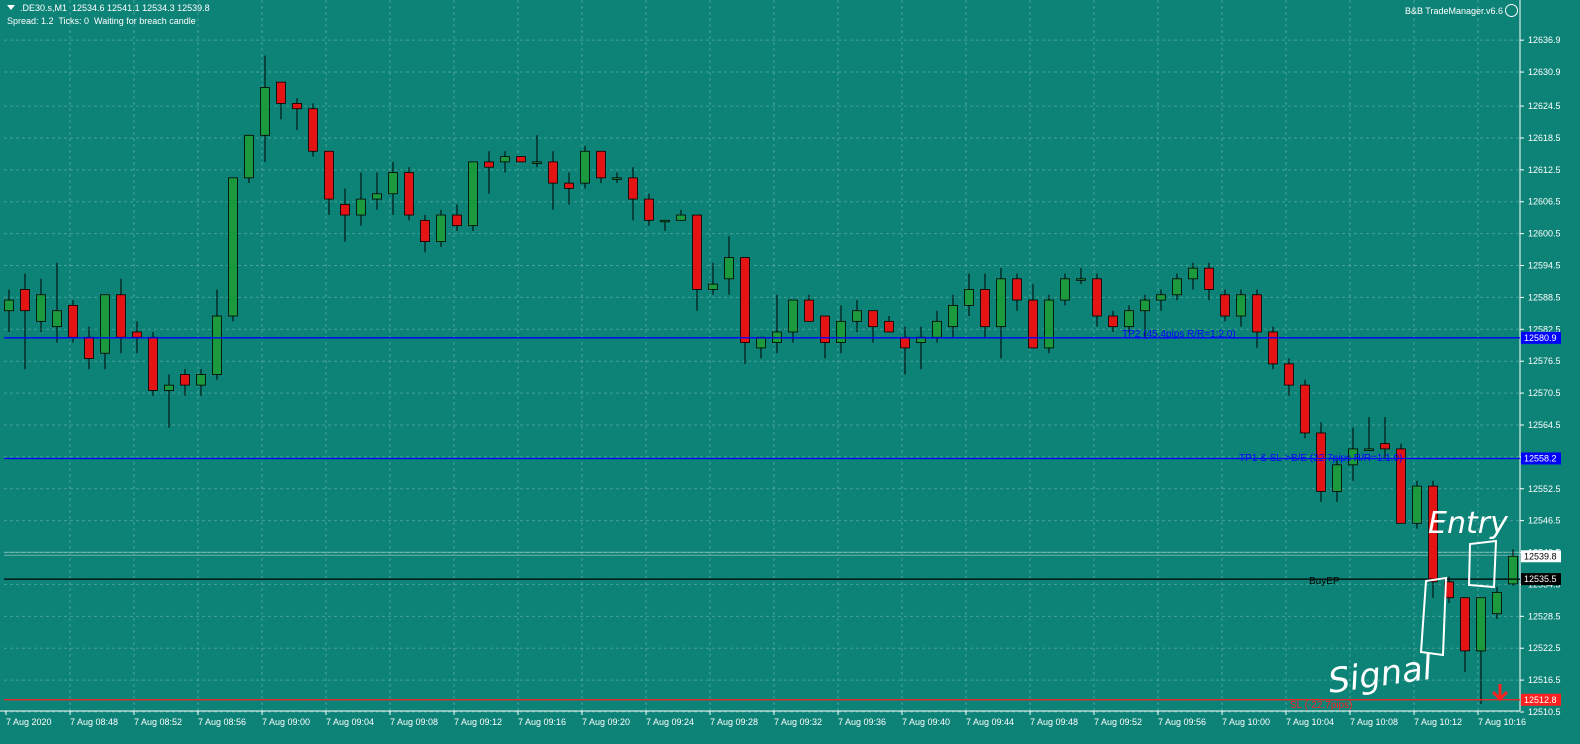 The height and width of the screenshot is (744, 1580). I want to click on time-tick-label: 7 Aug 09:24, so click(670, 722).